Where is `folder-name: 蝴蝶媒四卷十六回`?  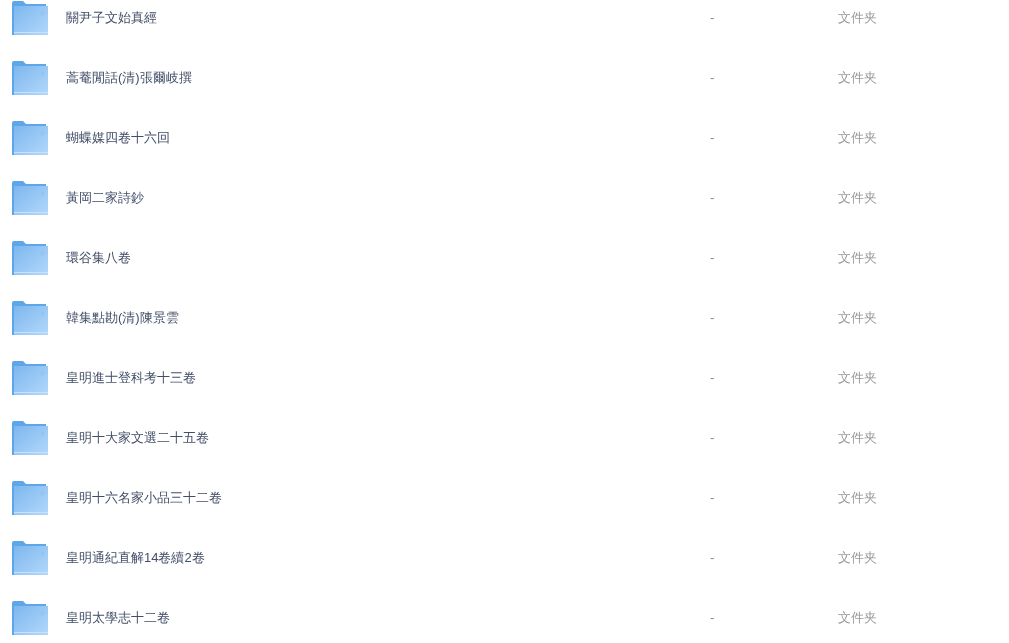 folder-name: 蝴蝶媒四卷十六回 is located at coordinates (118, 138).